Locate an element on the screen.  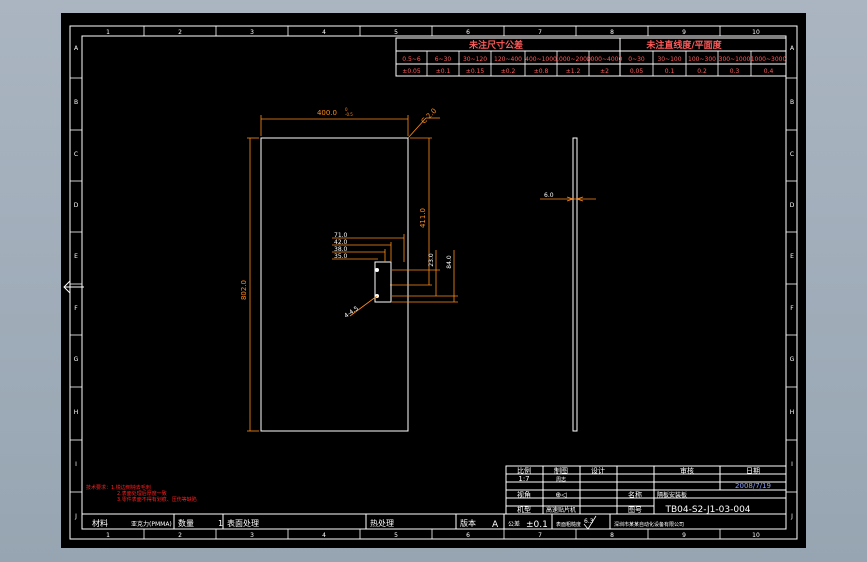
frame-col-top-9: 9 is located at coordinates (684, 32).